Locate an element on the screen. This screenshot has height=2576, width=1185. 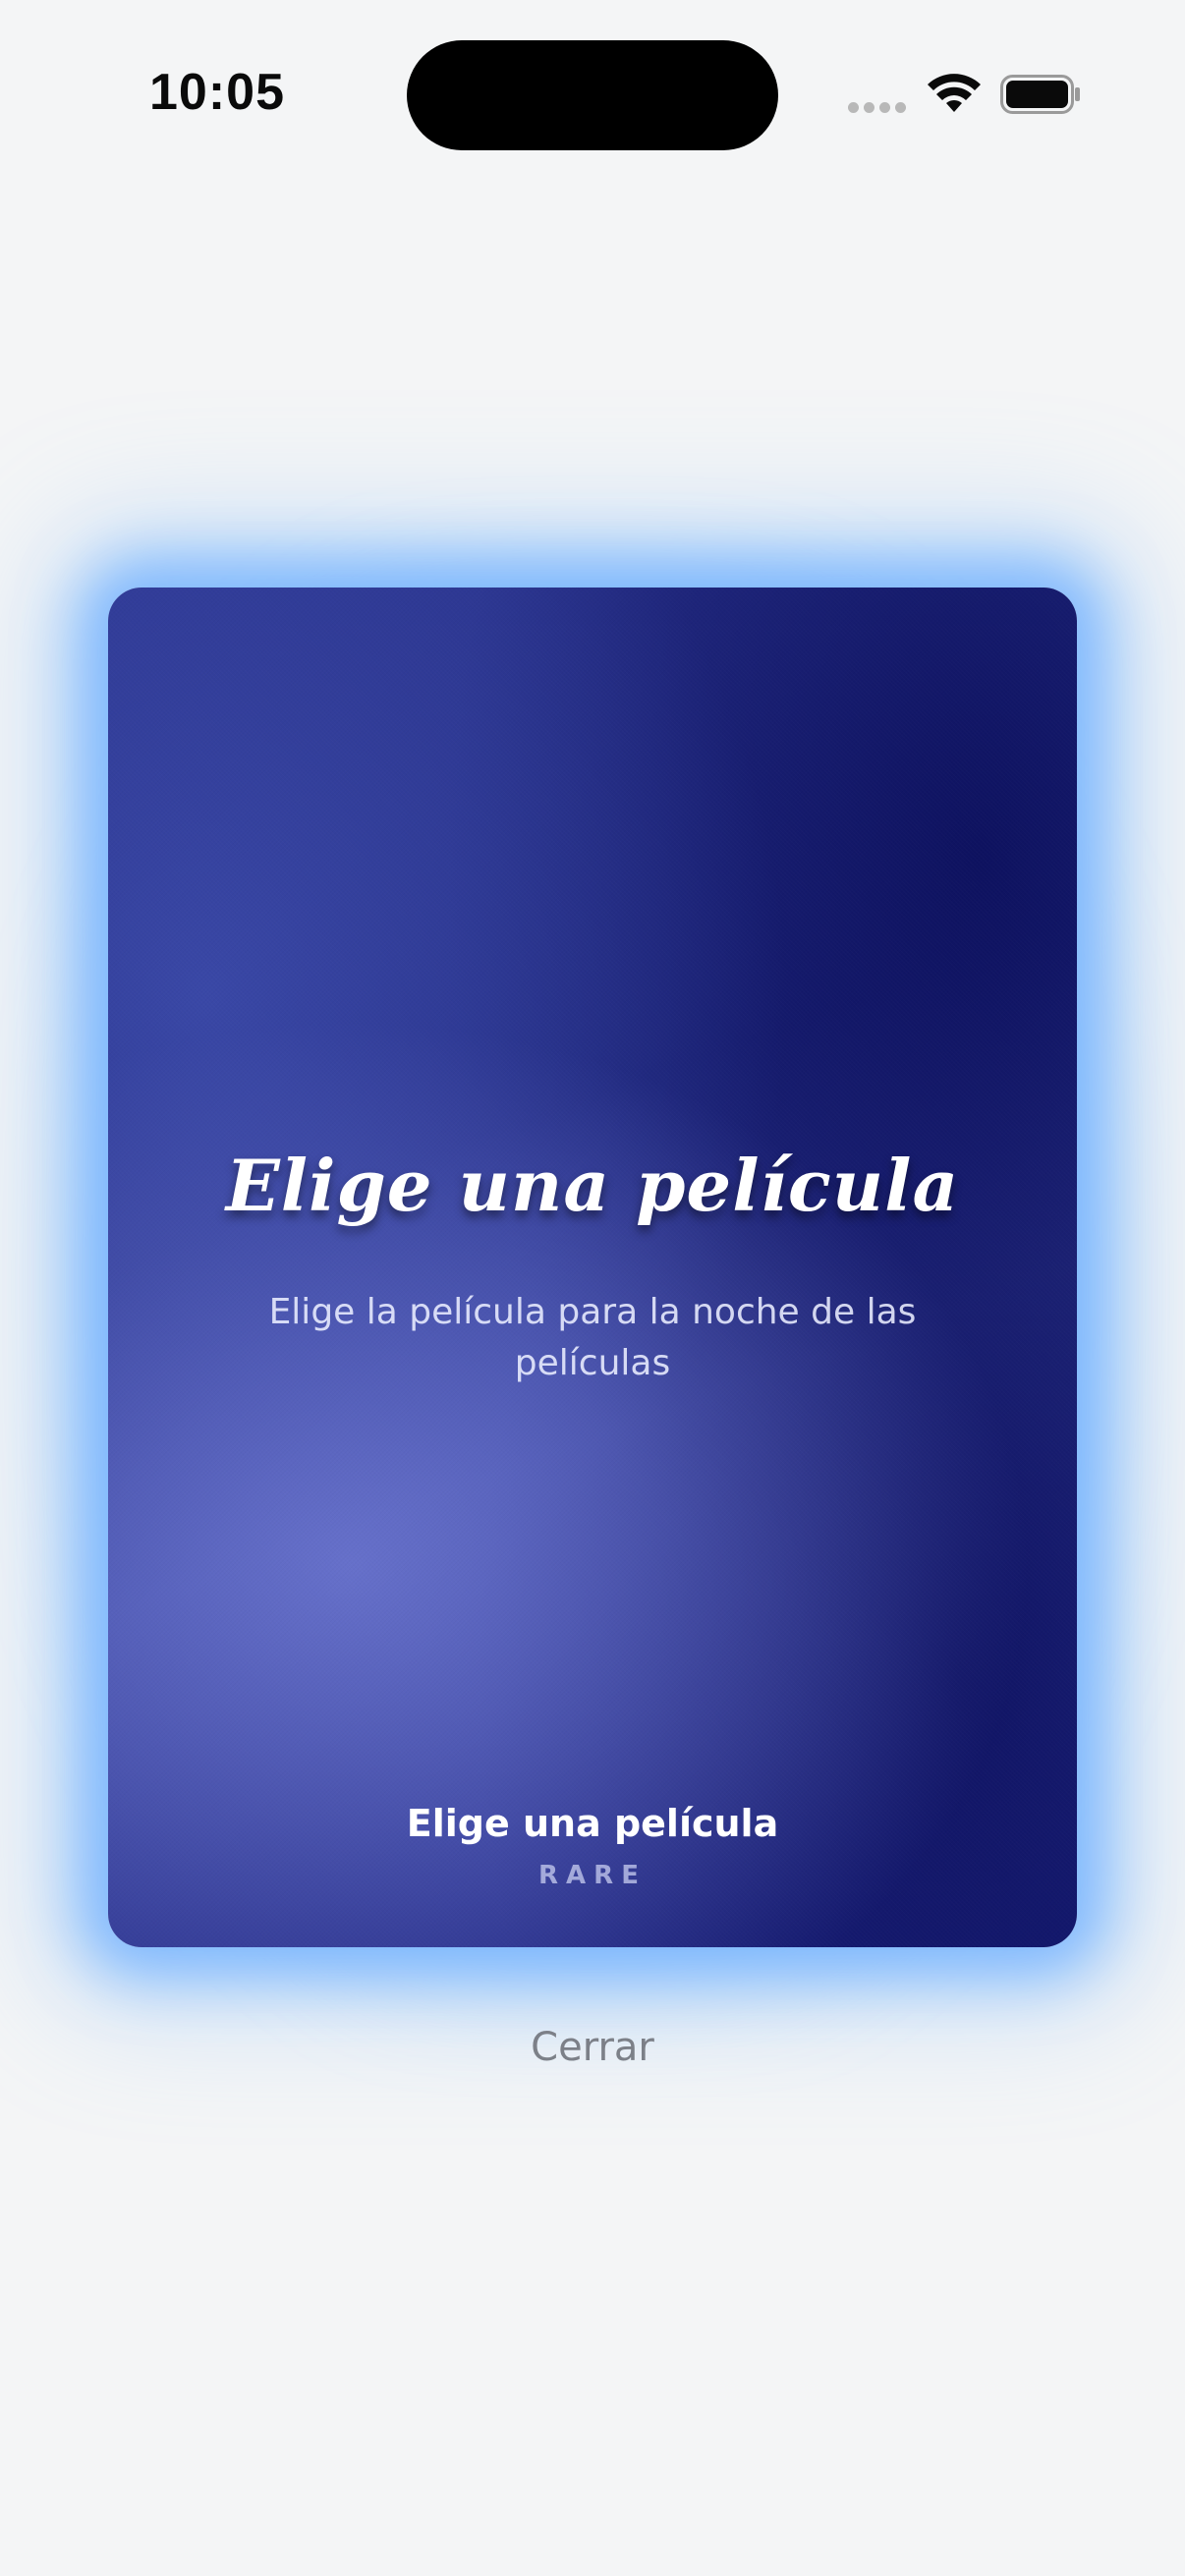
wifi-icon is located at coordinates (955, 93).